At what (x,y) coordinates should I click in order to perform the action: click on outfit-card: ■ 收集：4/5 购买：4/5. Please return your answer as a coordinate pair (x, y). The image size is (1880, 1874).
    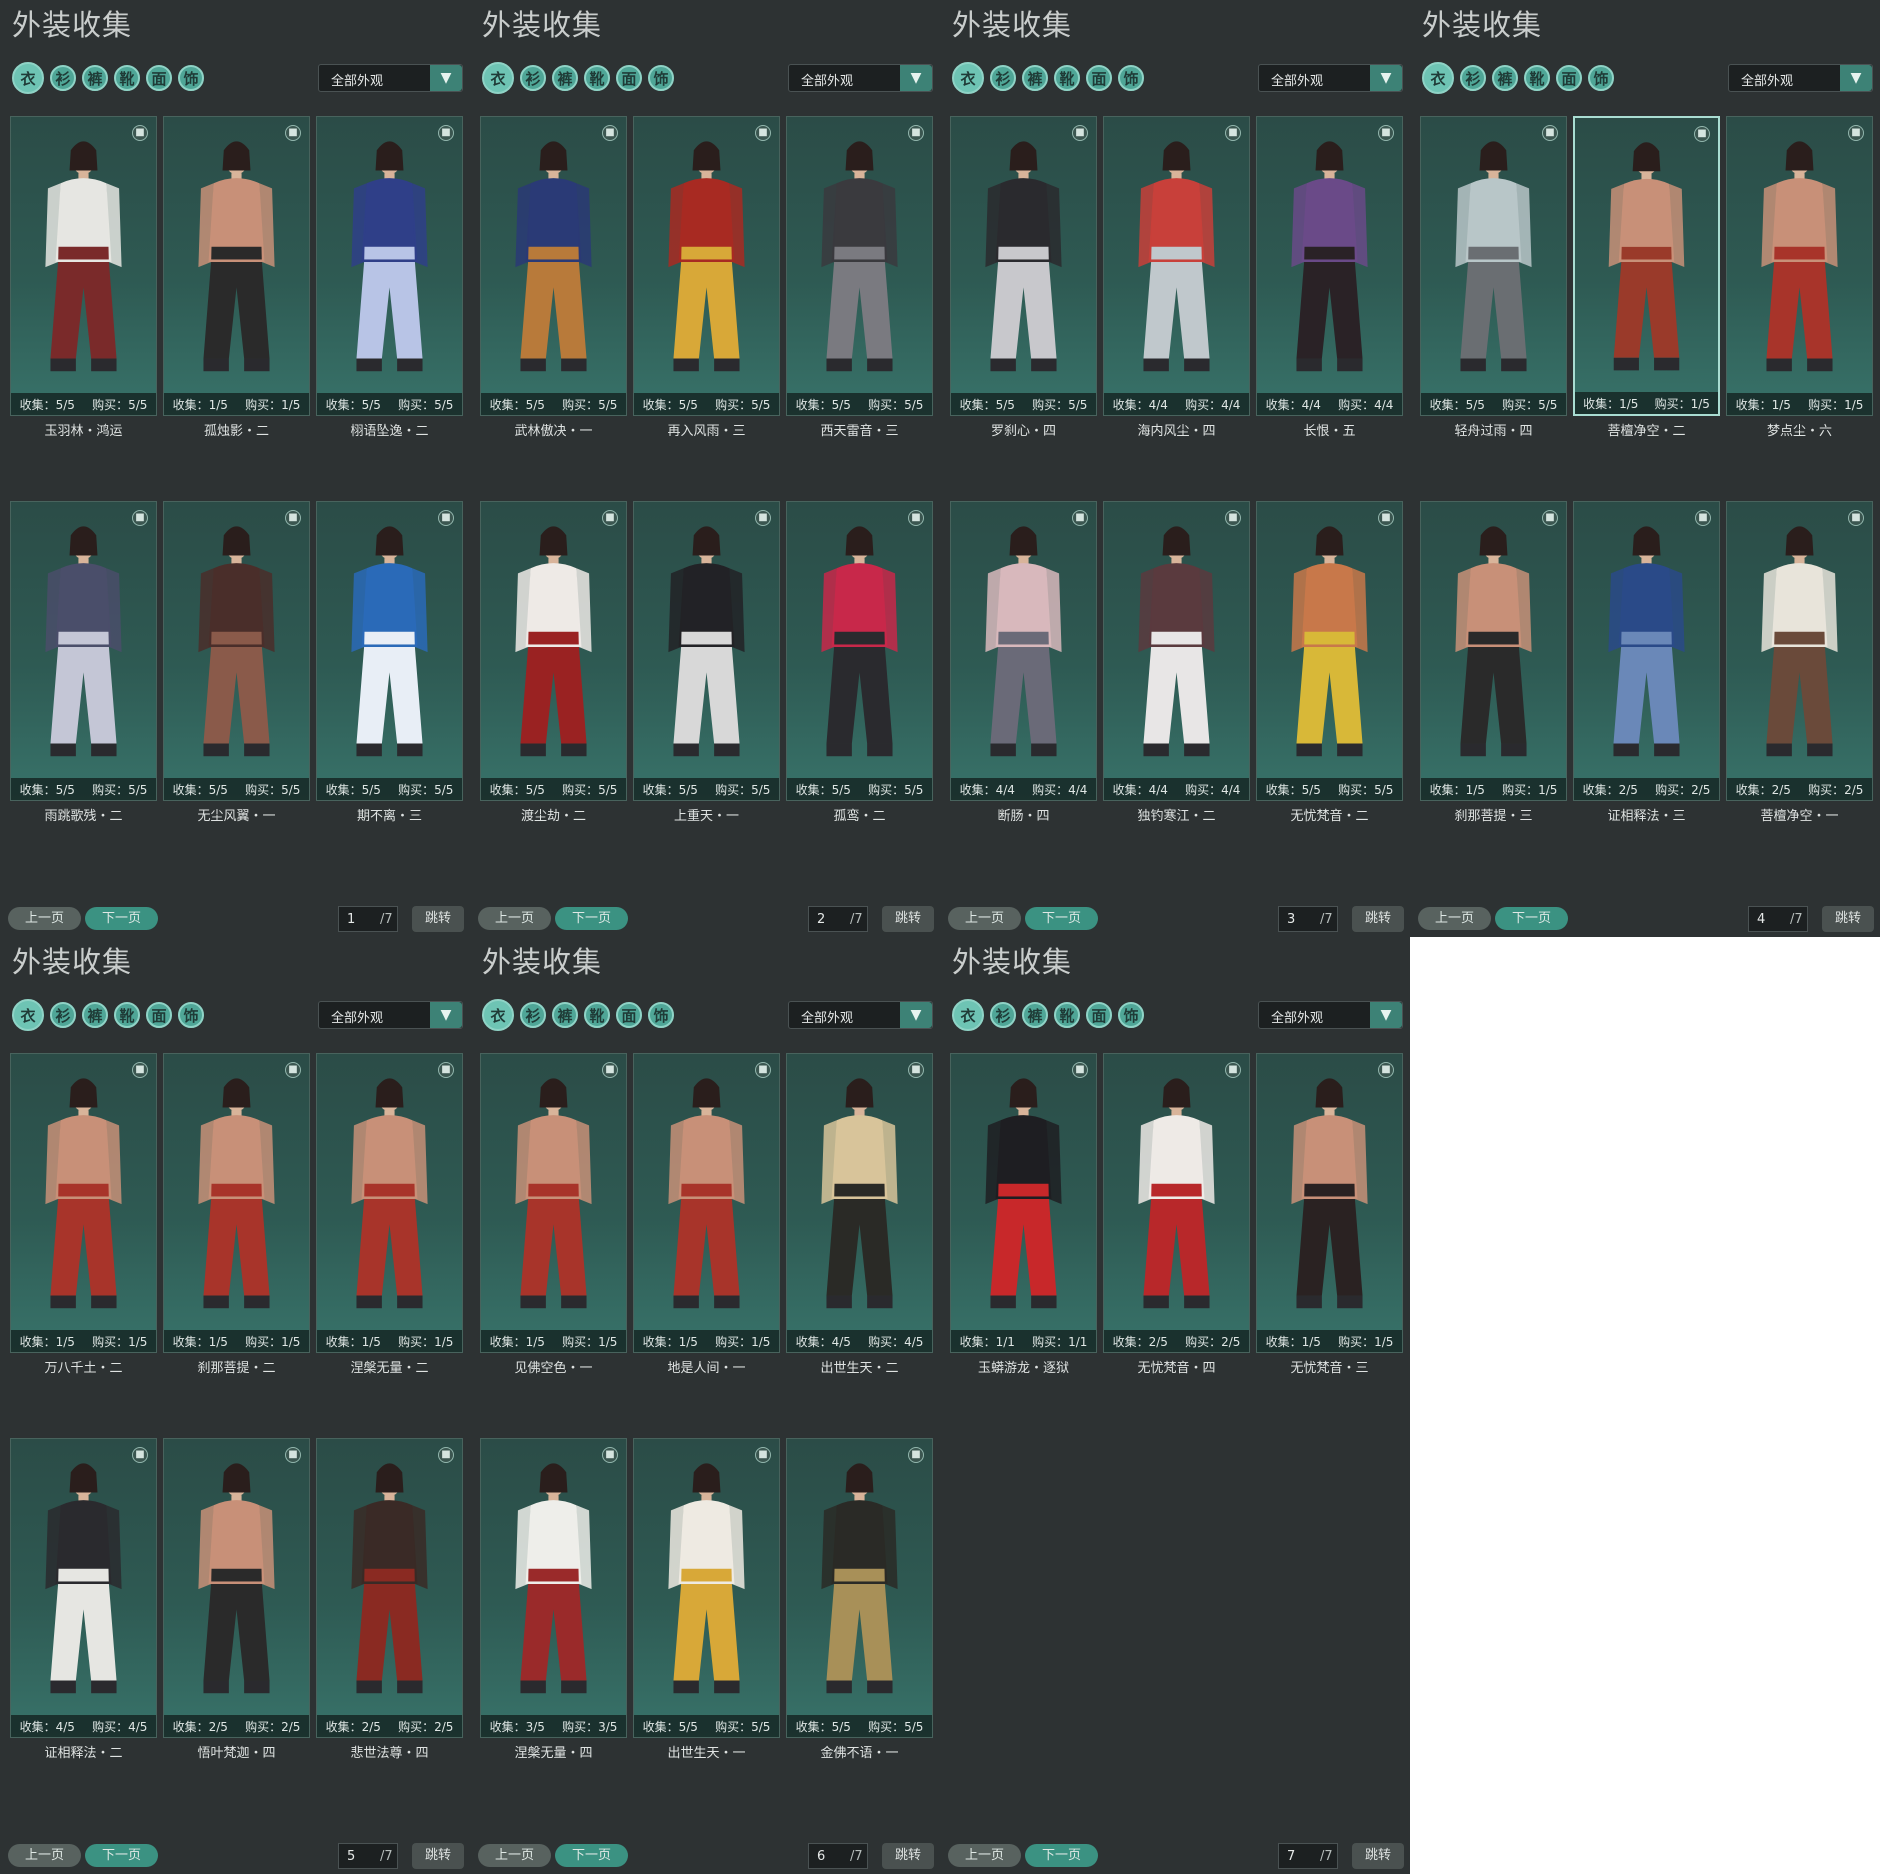
    Looking at the image, I should click on (83, 1588).